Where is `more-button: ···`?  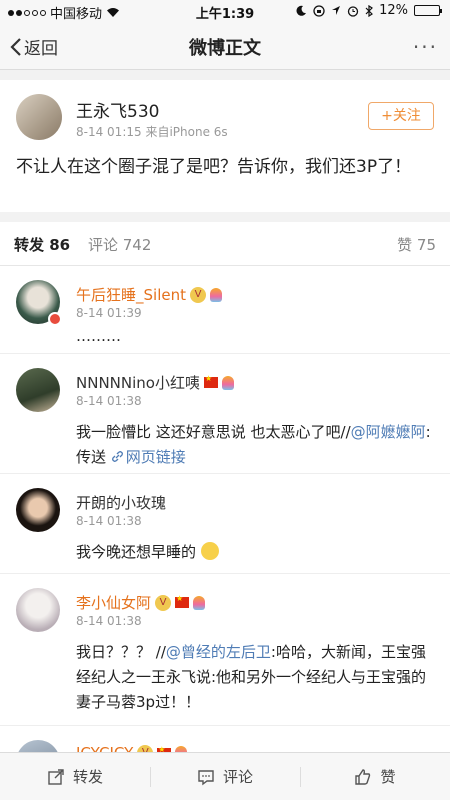 more-button: ··· is located at coordinates (425, 47).